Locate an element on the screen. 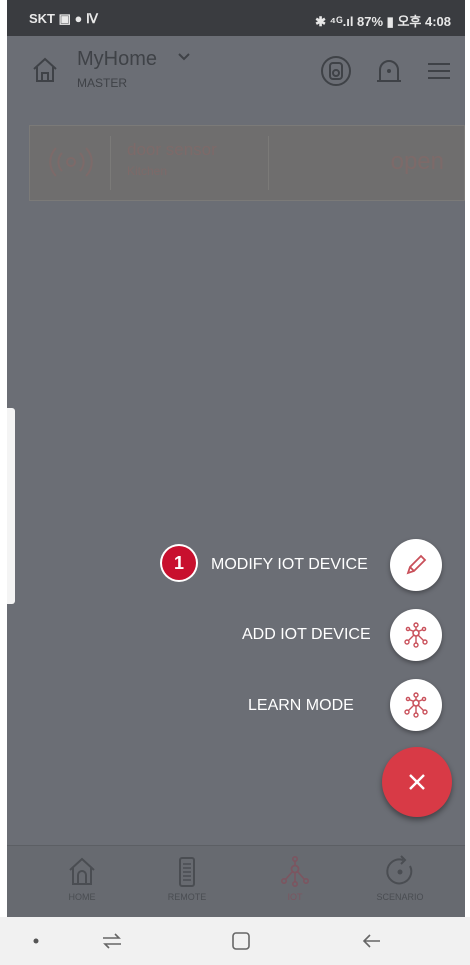 The image size is (470, 965). modify-iot-device-label: MODIFY IOT DEVICE is located at coordinates (289, 565).